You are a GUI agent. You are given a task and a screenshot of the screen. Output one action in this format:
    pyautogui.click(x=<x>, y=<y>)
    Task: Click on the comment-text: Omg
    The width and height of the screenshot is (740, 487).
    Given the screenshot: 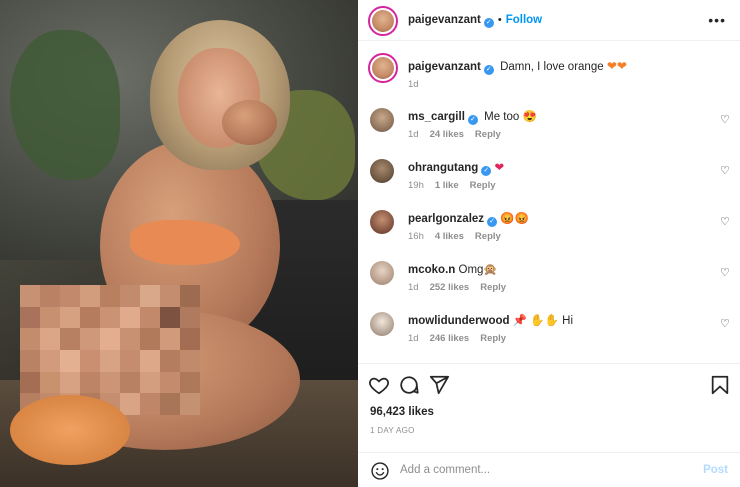 What is the action you would take?
    pyautogui.click(x=471, y=270)
    